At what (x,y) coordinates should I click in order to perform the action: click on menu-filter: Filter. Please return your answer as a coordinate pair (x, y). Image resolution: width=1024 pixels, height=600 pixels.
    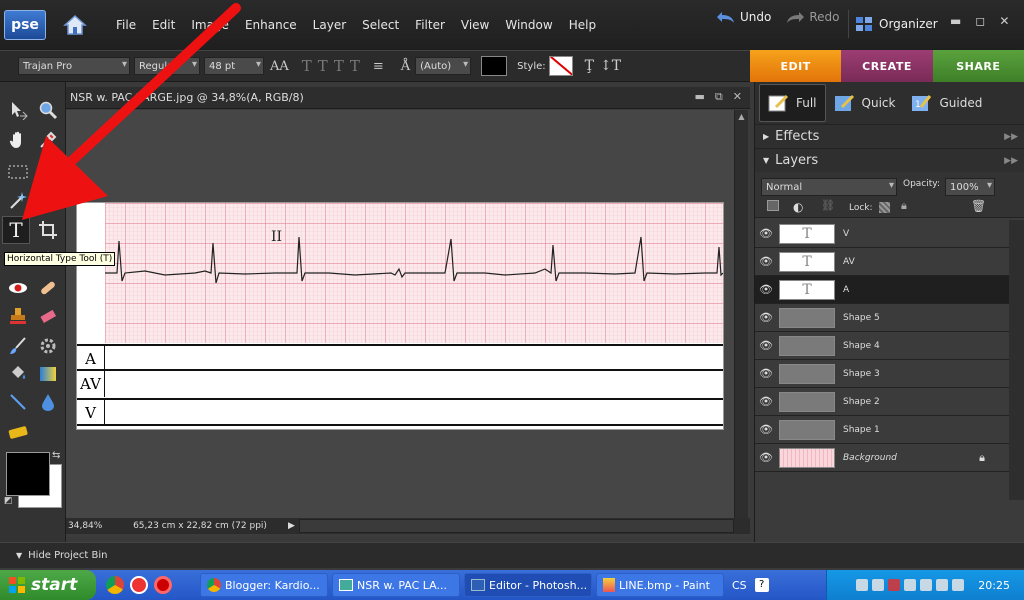
    Looking at the image, I should click on (430, 25).